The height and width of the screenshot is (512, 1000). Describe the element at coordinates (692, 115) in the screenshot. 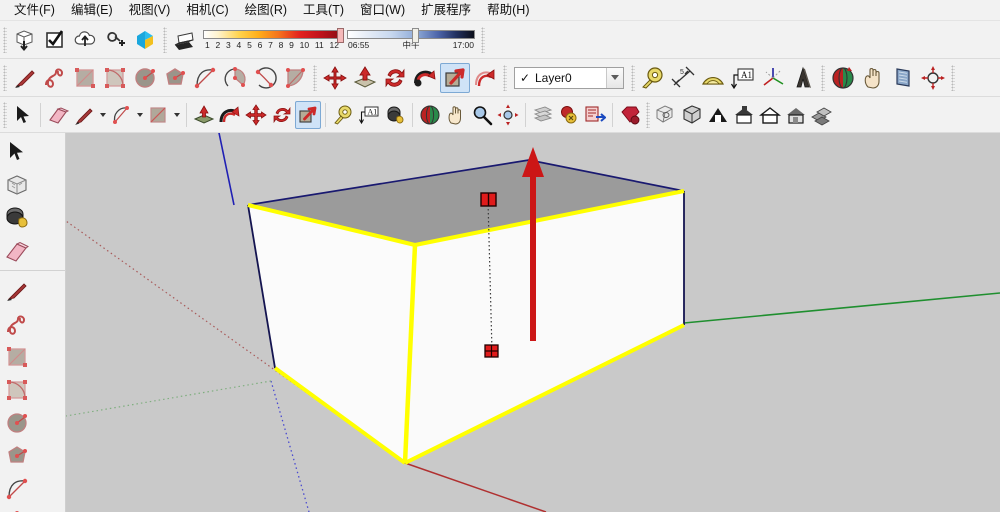

I see `style-backedges-icon` at that location.